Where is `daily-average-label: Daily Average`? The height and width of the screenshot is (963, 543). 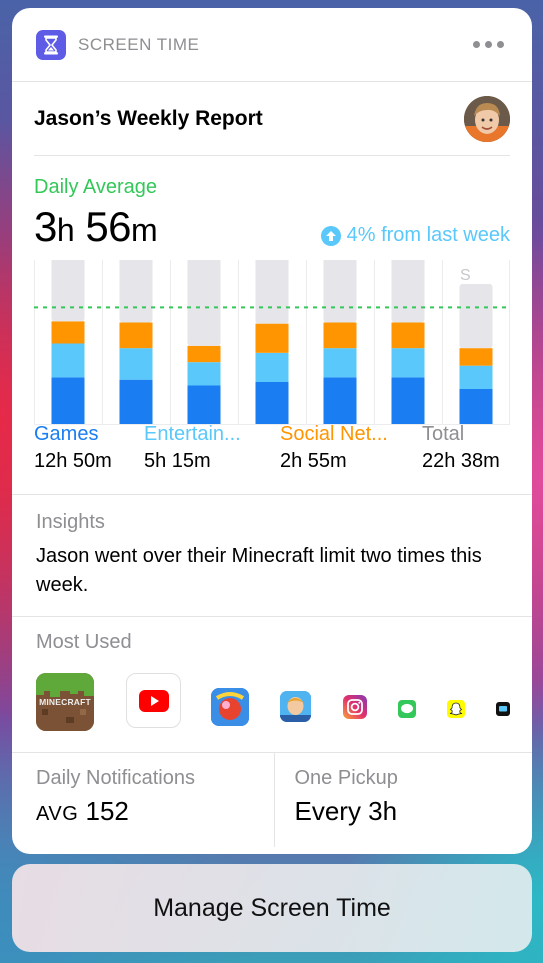 daily-average-label: Daily Average is located at coordinates (96, 187).